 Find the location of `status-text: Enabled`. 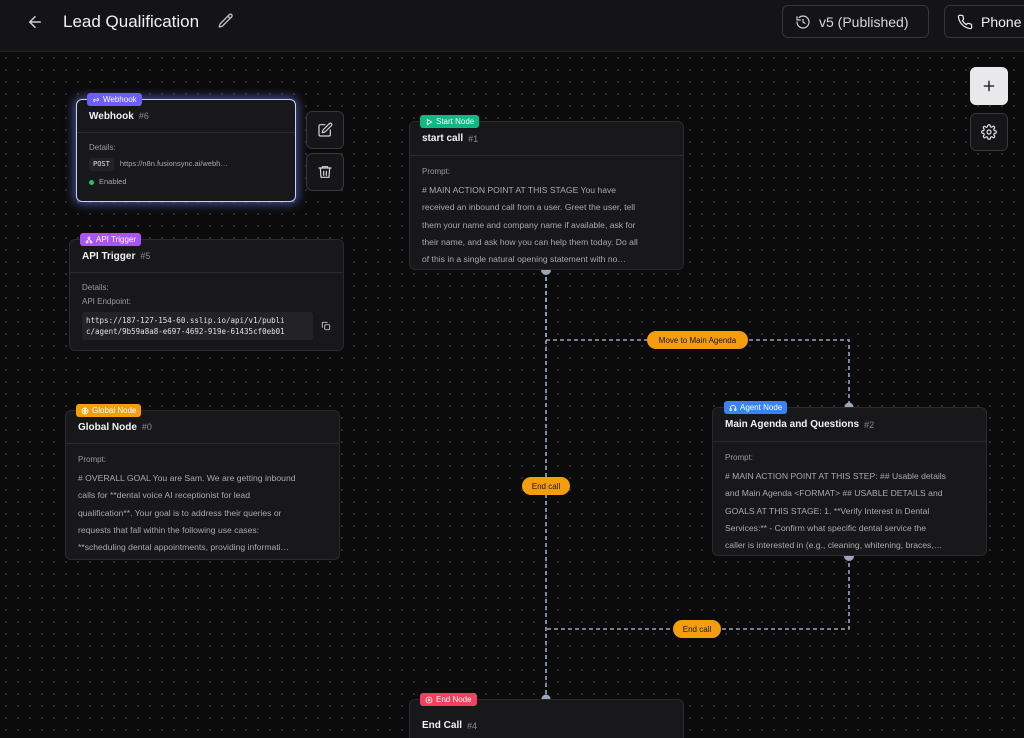

status-text: Enabled is located at coordinates (113, 181).